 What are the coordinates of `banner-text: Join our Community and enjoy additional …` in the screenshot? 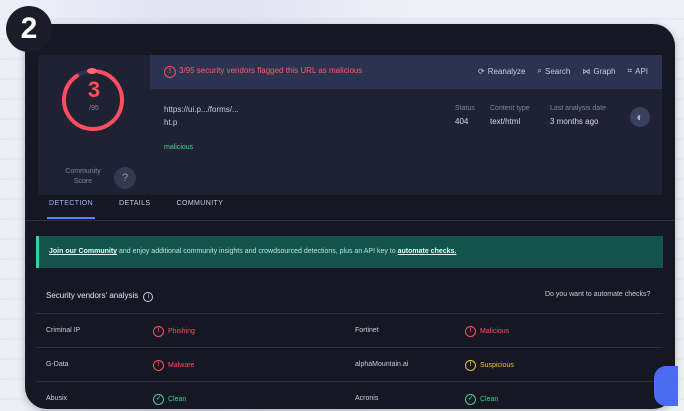 It's located at (253, 251).